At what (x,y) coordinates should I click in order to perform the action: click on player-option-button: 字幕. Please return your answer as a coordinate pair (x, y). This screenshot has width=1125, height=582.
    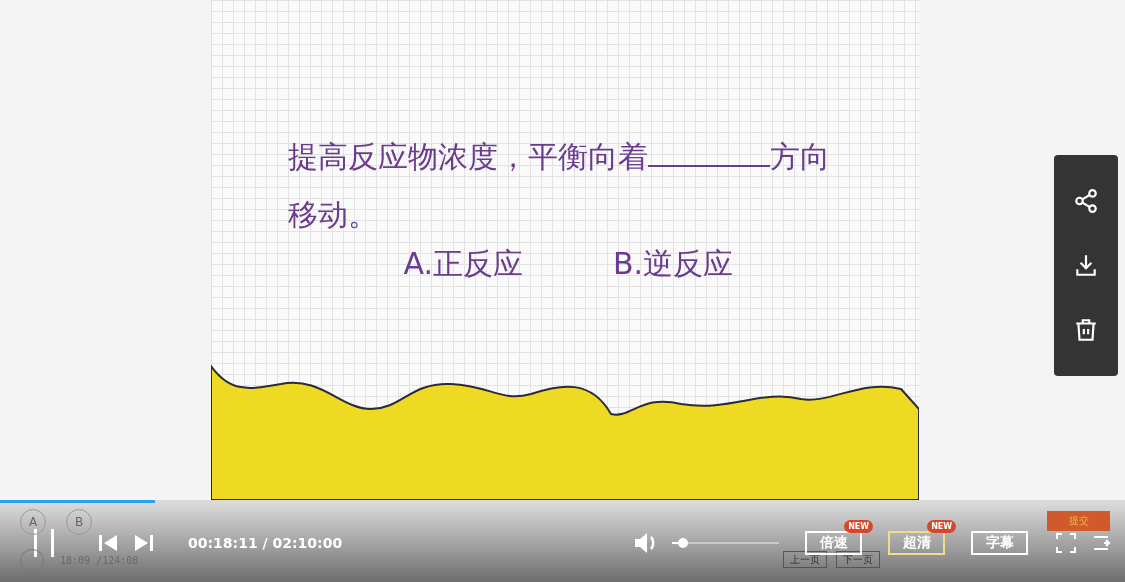
    Looking at the image, I should click on (1000, 542).